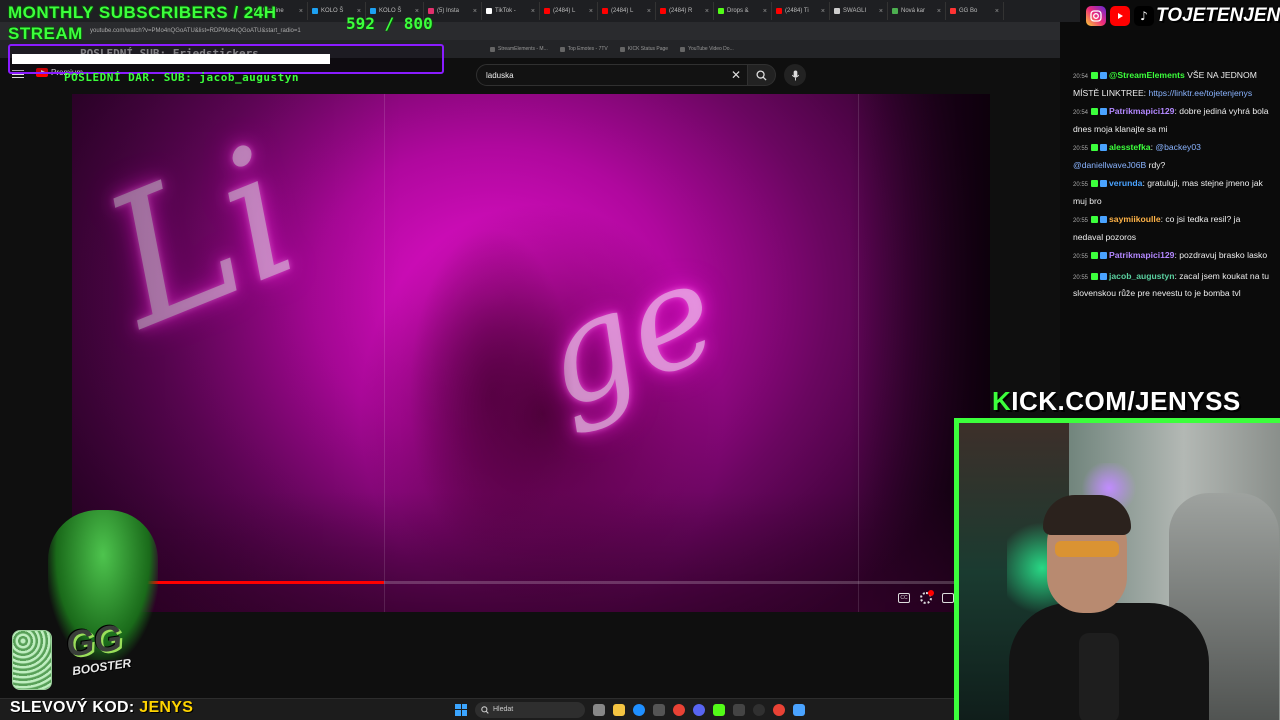 The height and width of the screenshot is (720, 1280). Describe the element at coordinates (142, 23) in the screenshot. I see `monthly-subs-title: MONTHLY SUBSCRIBERS / 24H STREAM` at that location.